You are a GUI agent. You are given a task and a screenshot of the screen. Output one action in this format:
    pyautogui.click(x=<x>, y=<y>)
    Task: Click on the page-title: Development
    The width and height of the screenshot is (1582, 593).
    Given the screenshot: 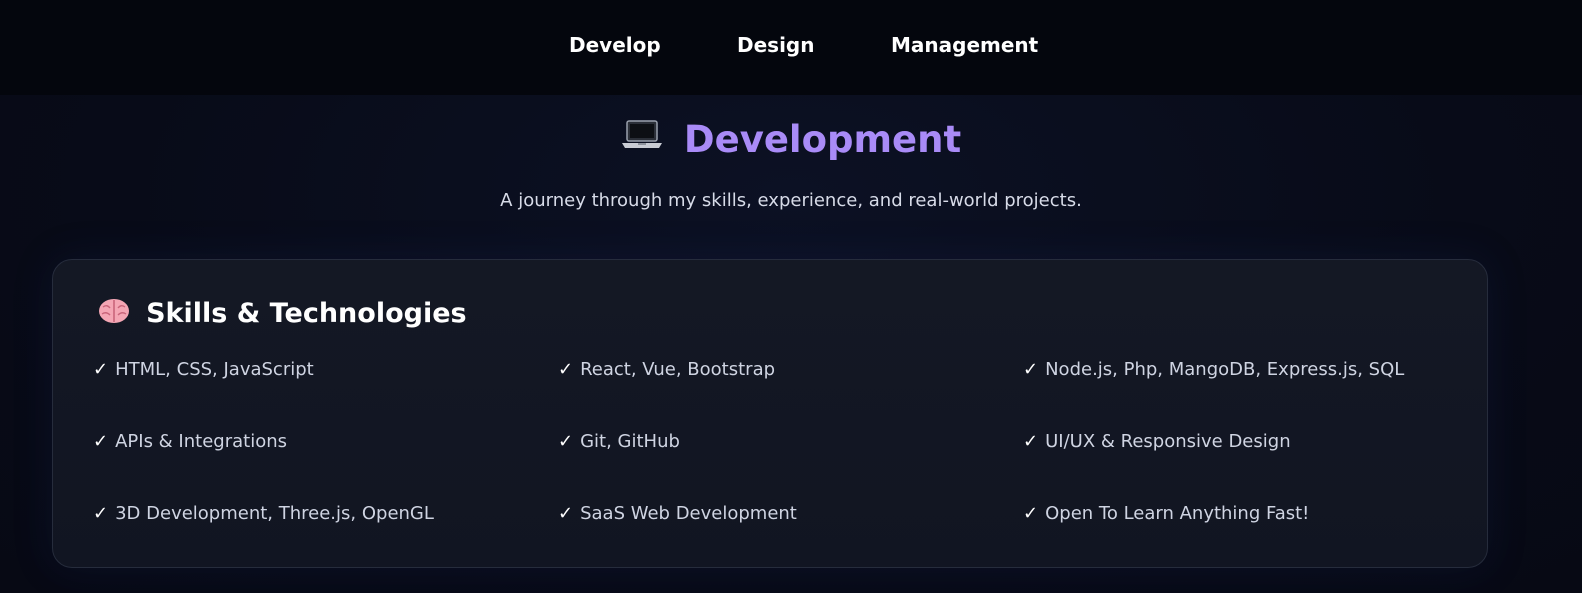 What is the action you would take?
    pyautogui.click(x=822, y=139)
    